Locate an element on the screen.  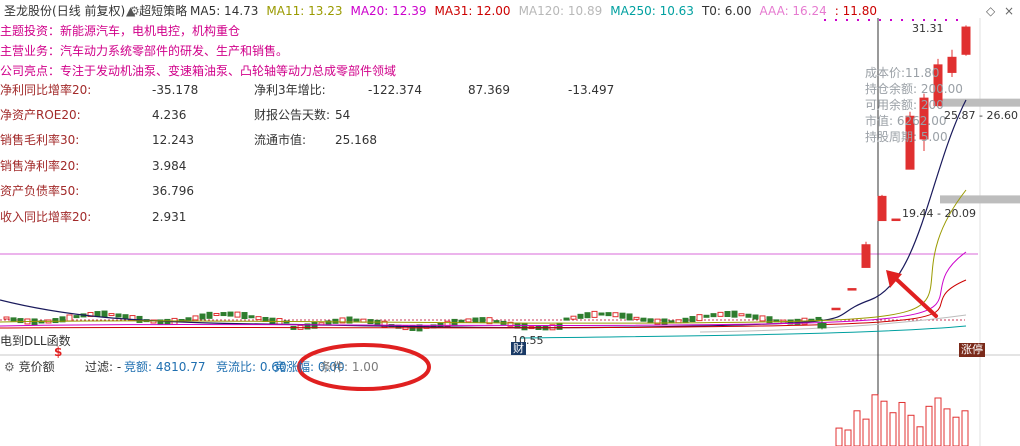
report-days-label: 财报公告天数: is located at coordinates (292, 115).